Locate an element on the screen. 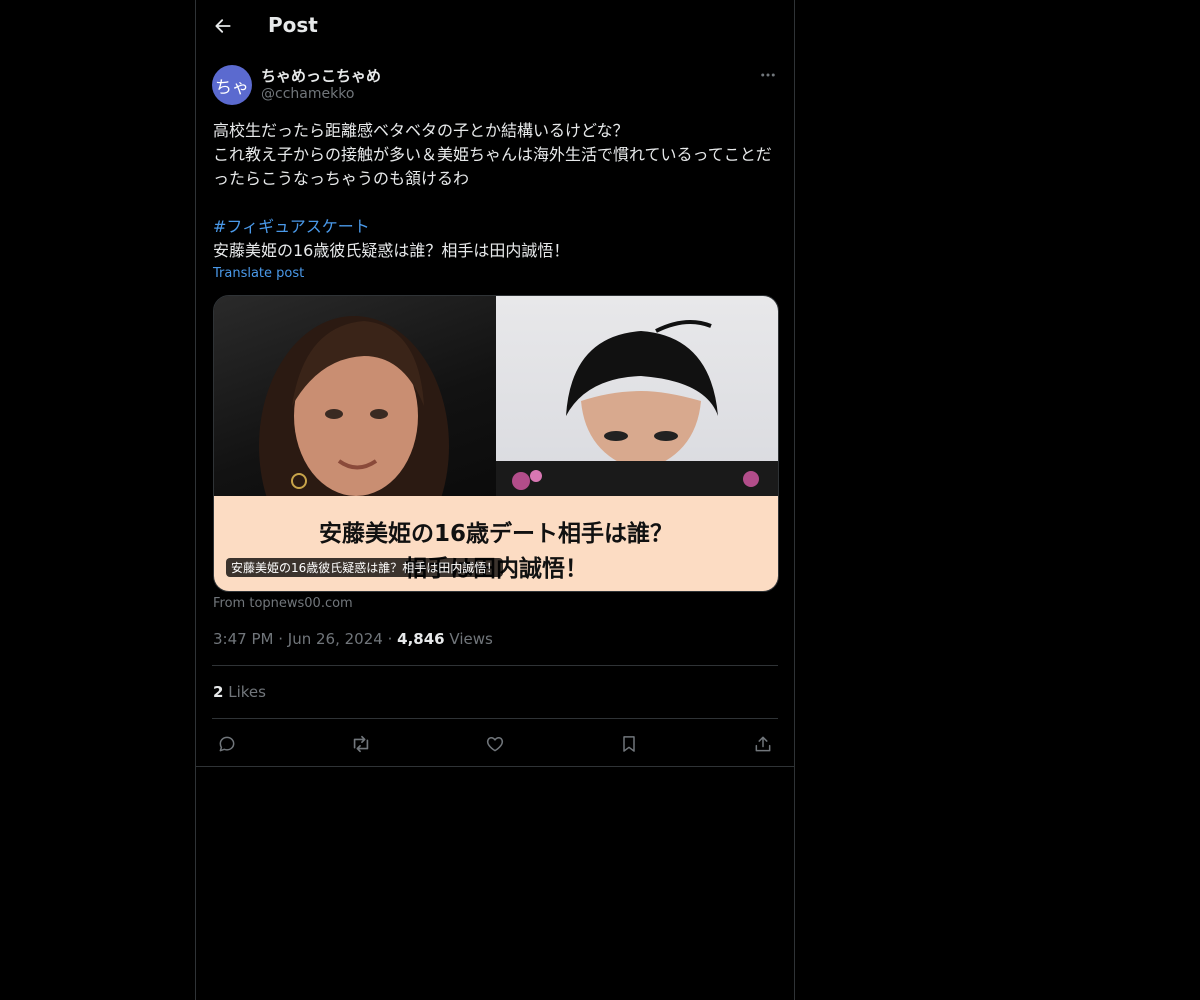  reply-icon is located at coordinates (227, 744).